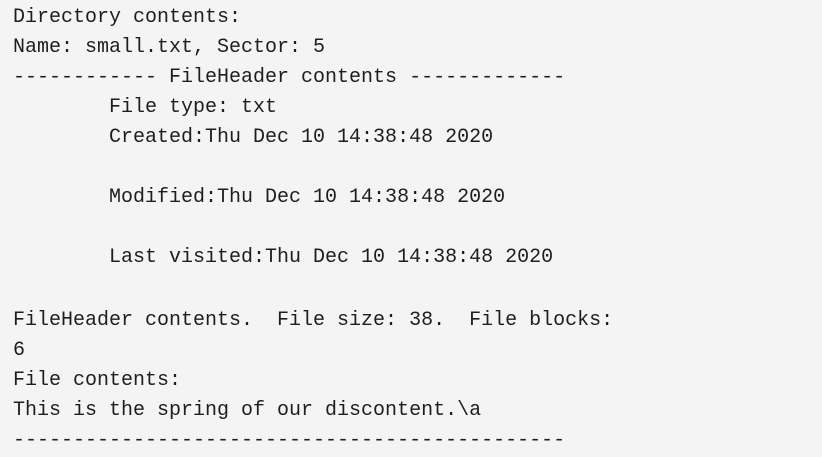 This screenshot has width=822, height=457. Describe the element at coordinates (259, 197) in the screenshot. I see `modified-date: Modified:Thu Dec 10 14:38:48 2020` at that location.